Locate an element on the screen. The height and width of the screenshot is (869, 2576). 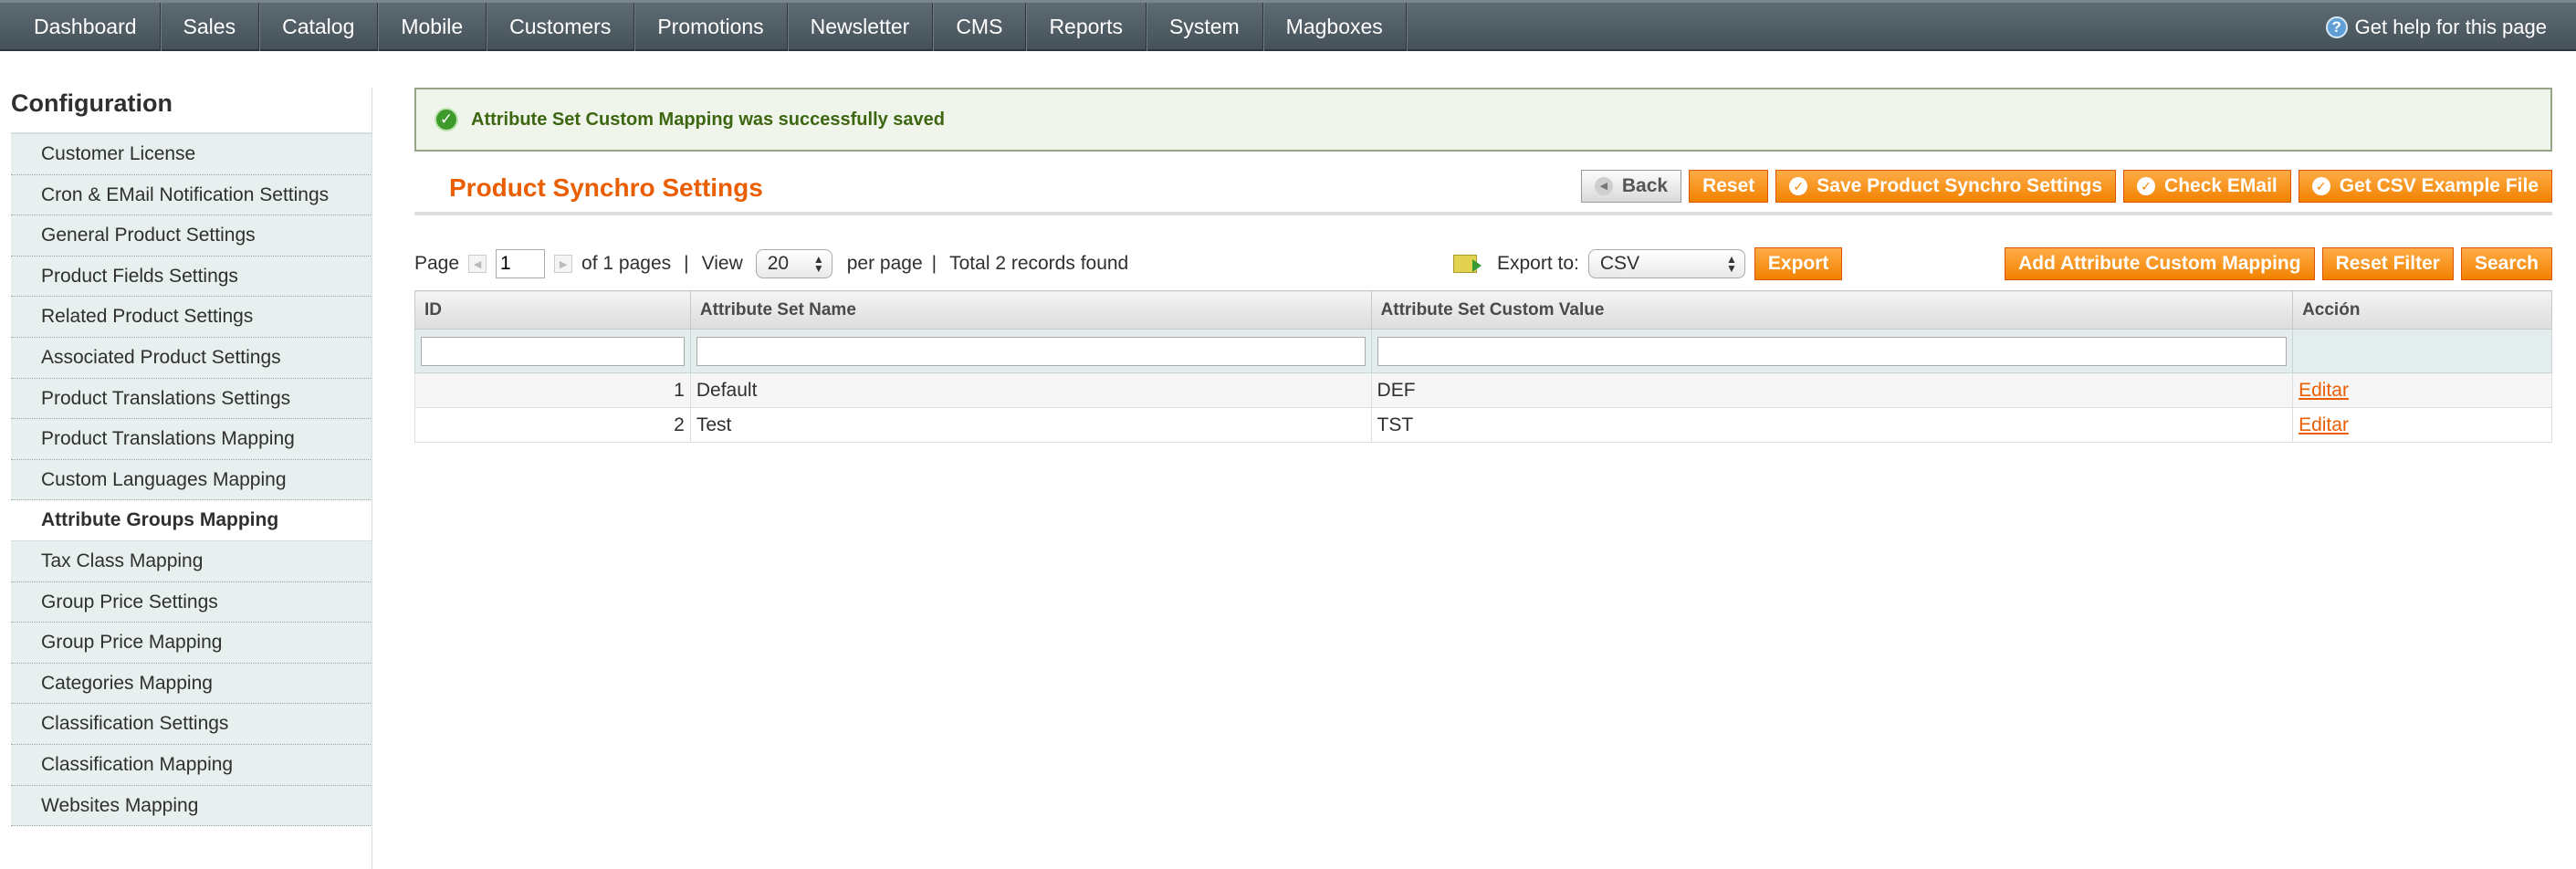
of-pages-text: of 1 pages is located at coordinates (626, 263).